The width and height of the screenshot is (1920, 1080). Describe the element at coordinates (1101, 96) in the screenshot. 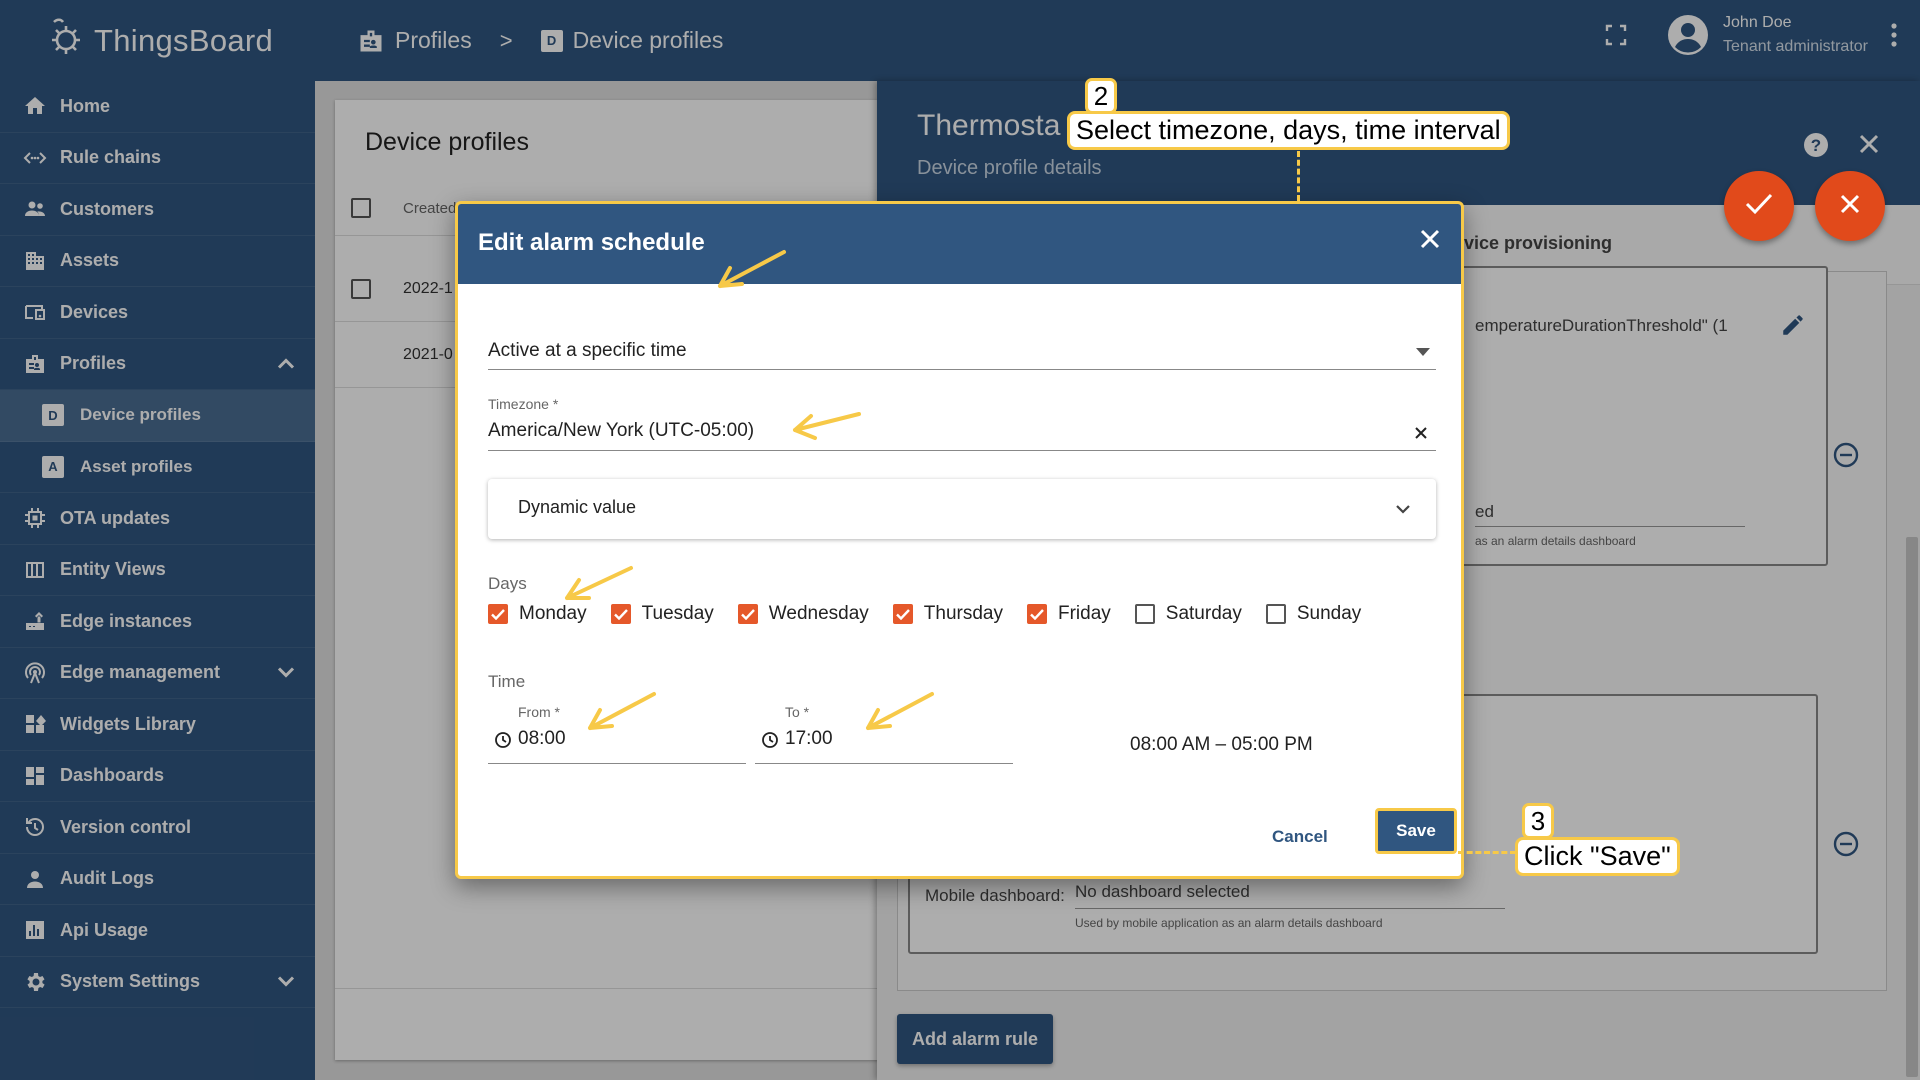

I see `step-number-badge: 2` at that location.